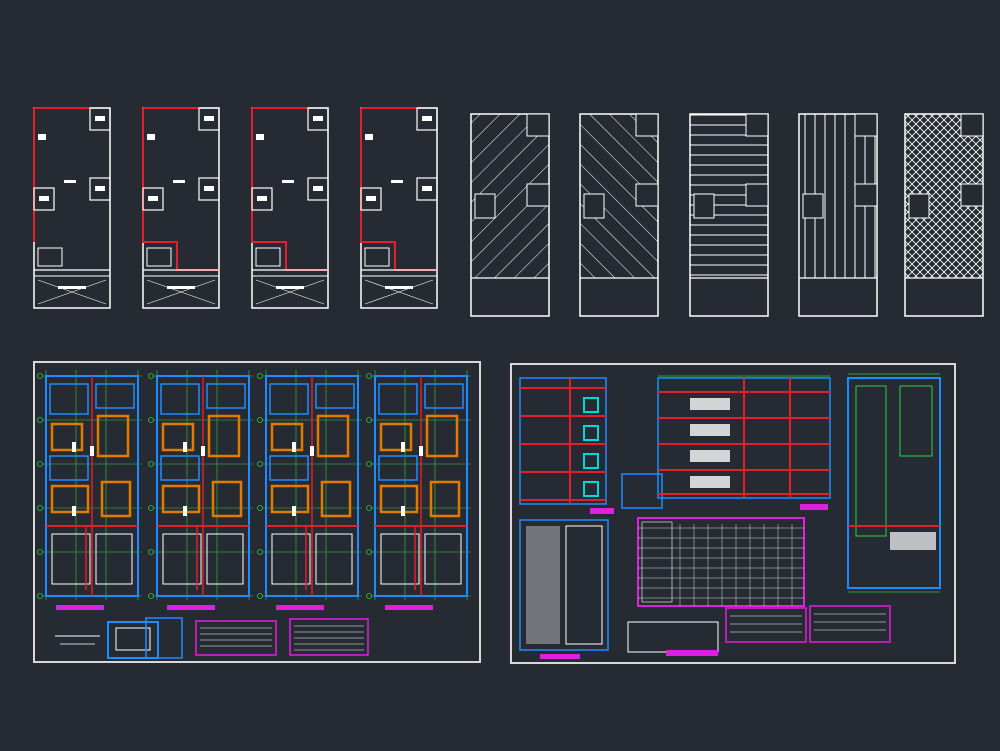 The image size is (1000, 751). What do you see at coordinates (721, 562) in the screenshot?
I see `column-schedule-table` at bounding box center [721, 562].